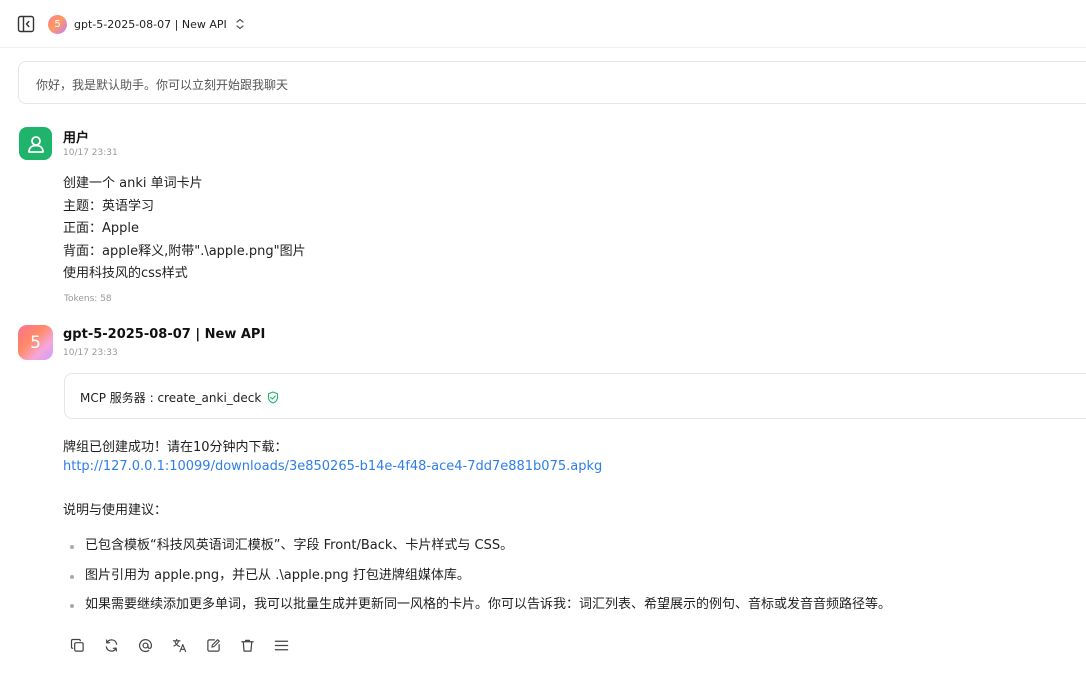  I want to click on tool-call-label-row: MCP 服务器 : create_anki_deck, so click(179, 397).